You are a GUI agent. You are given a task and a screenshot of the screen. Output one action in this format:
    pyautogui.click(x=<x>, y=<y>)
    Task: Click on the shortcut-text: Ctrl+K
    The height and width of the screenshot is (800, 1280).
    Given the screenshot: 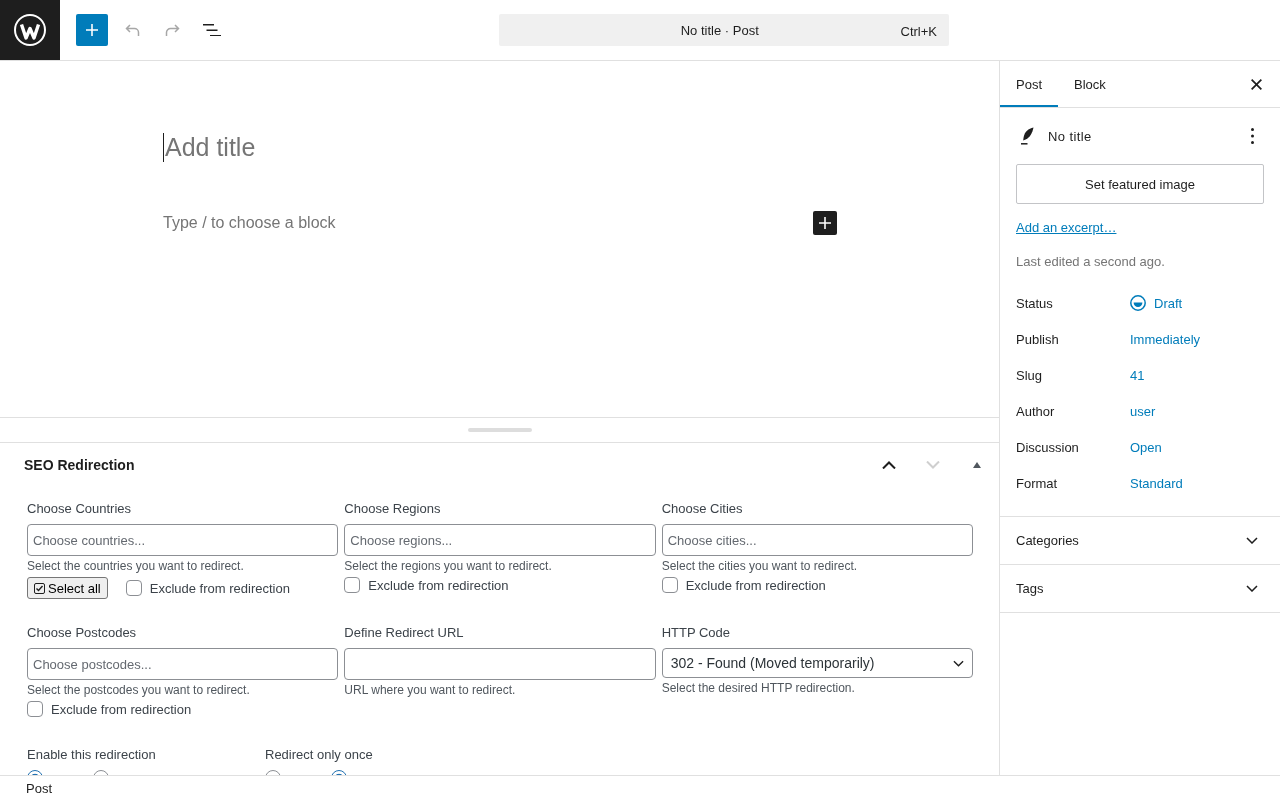 What is the action you would take?
    pyautogui.click(x=918, y=30)
    